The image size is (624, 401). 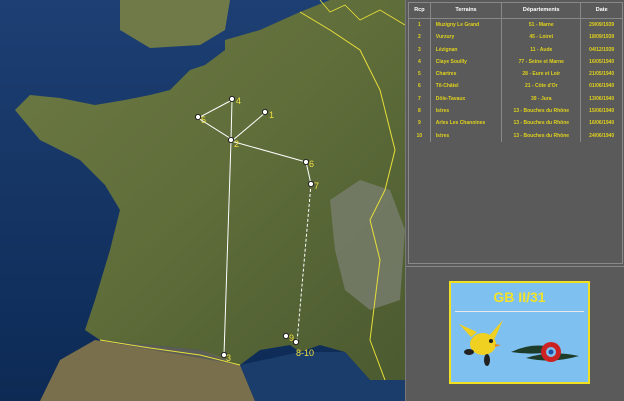 I want to click on row-number: 10, so click(x=420, y=135).